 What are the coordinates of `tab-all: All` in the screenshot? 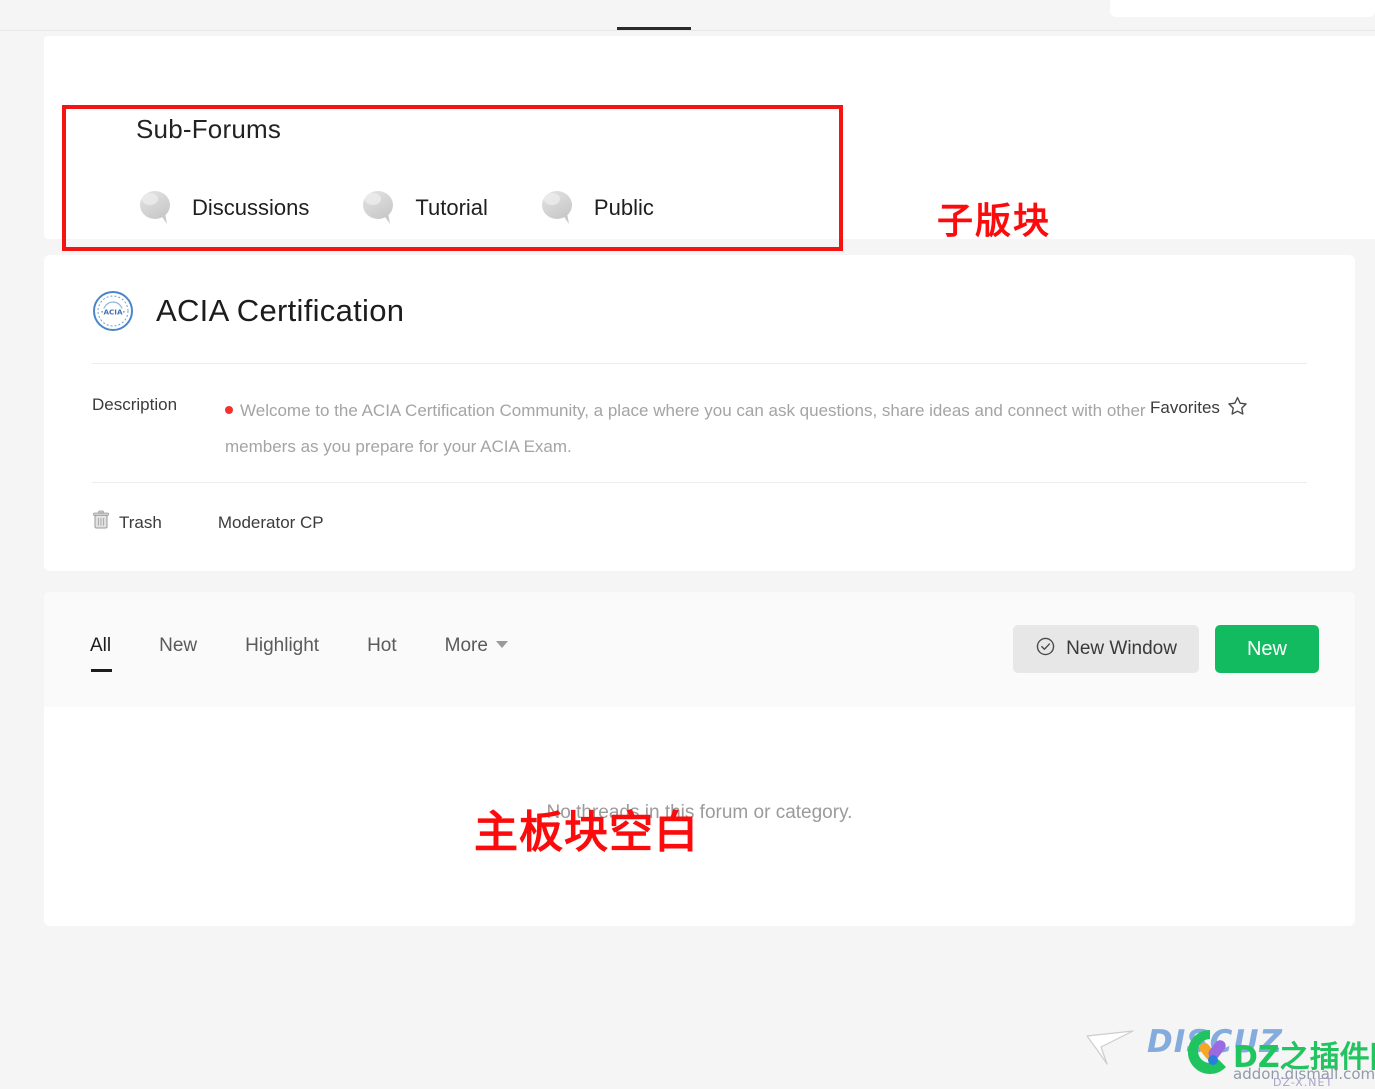 It's located at (101, 653).